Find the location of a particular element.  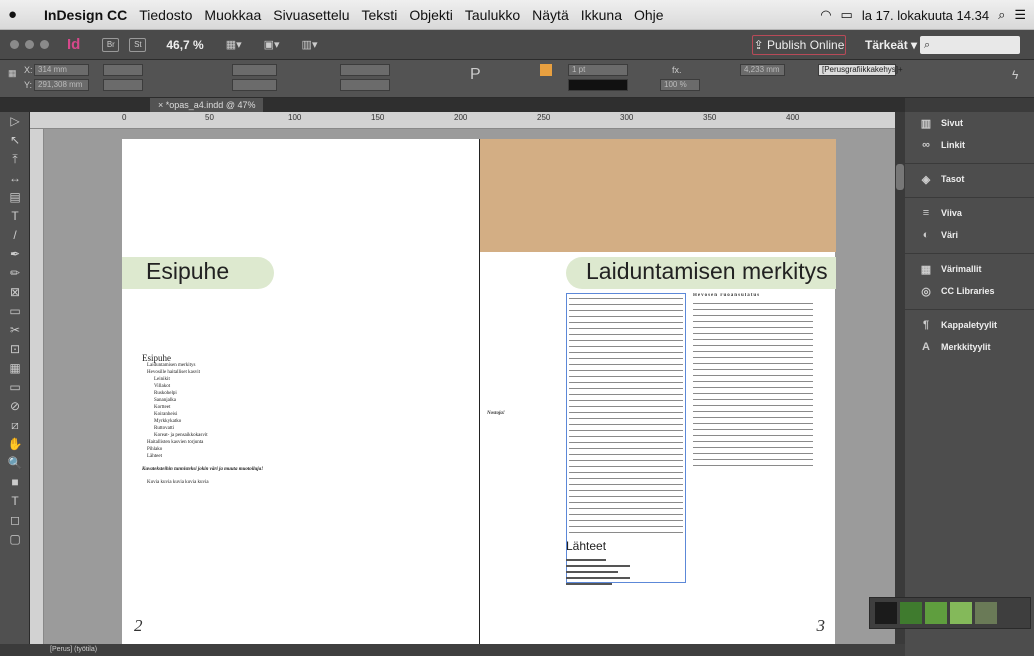

header-image-band is located at coordinates (658, 195).